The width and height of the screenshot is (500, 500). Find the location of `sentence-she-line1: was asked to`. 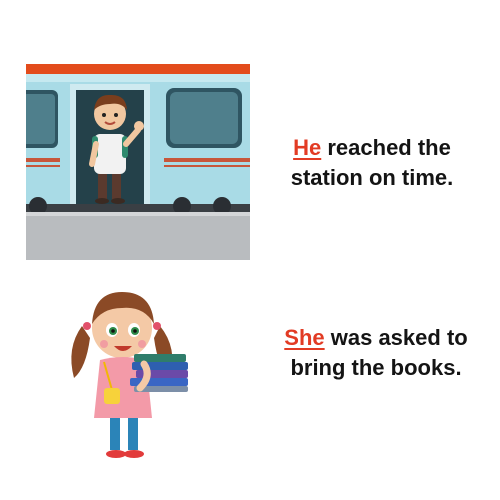

sentence-she-line1: was asked to is located at coordinates (396, 337).